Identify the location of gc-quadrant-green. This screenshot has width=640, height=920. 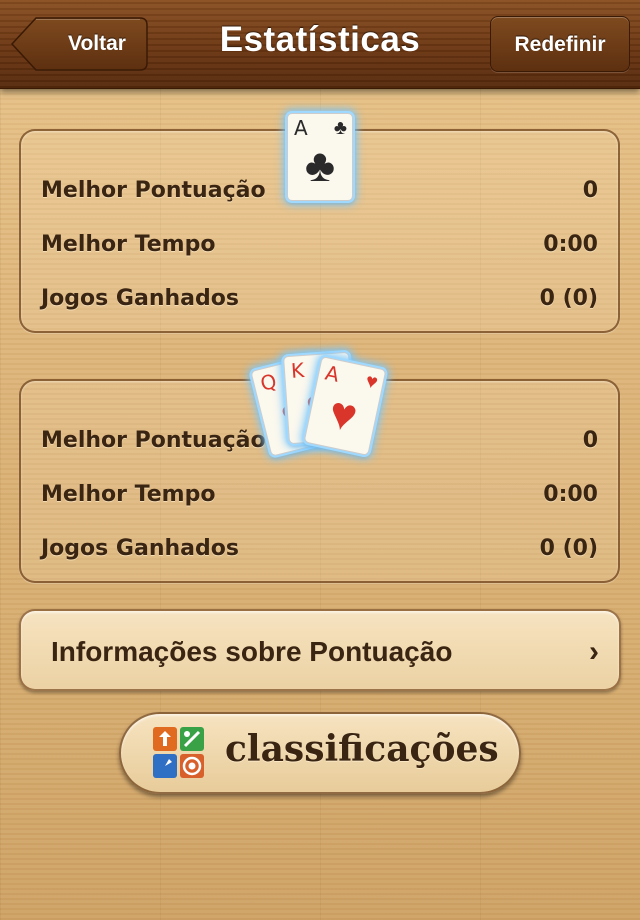
(192, 739).